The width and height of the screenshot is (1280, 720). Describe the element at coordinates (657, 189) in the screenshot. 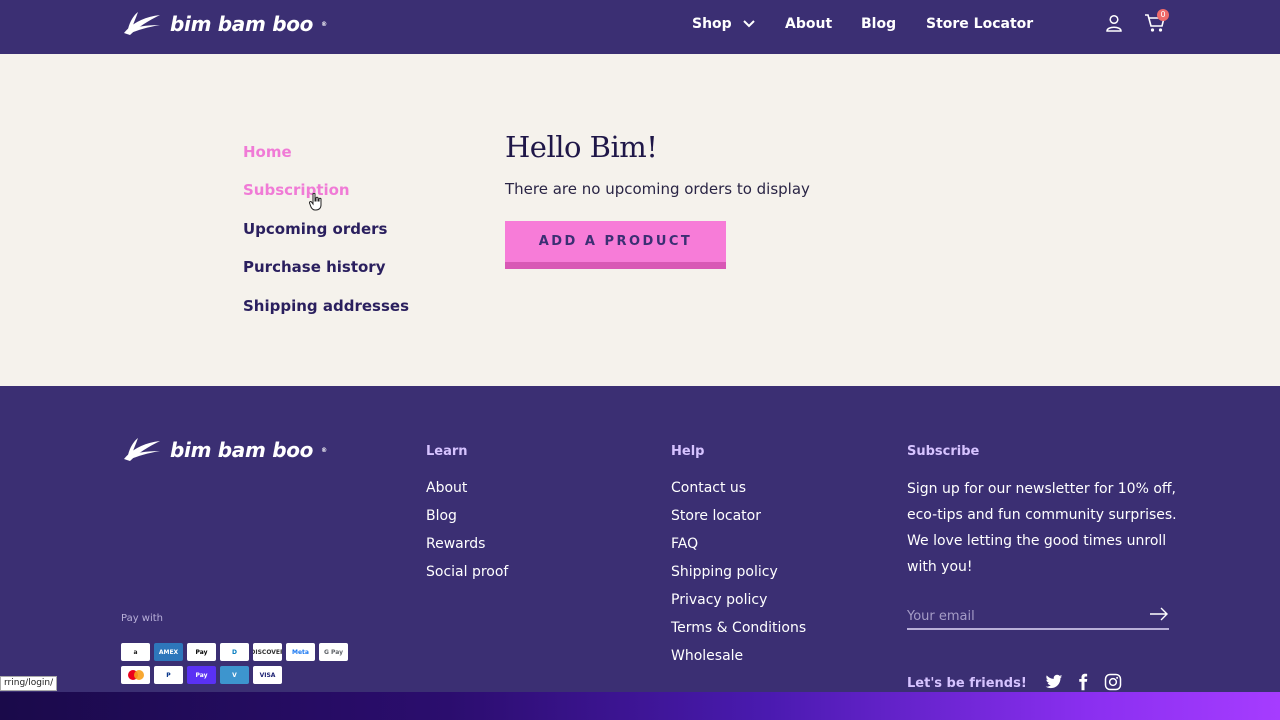

I see `empty-orders-message: There are no upcoming orders to display` at that location.